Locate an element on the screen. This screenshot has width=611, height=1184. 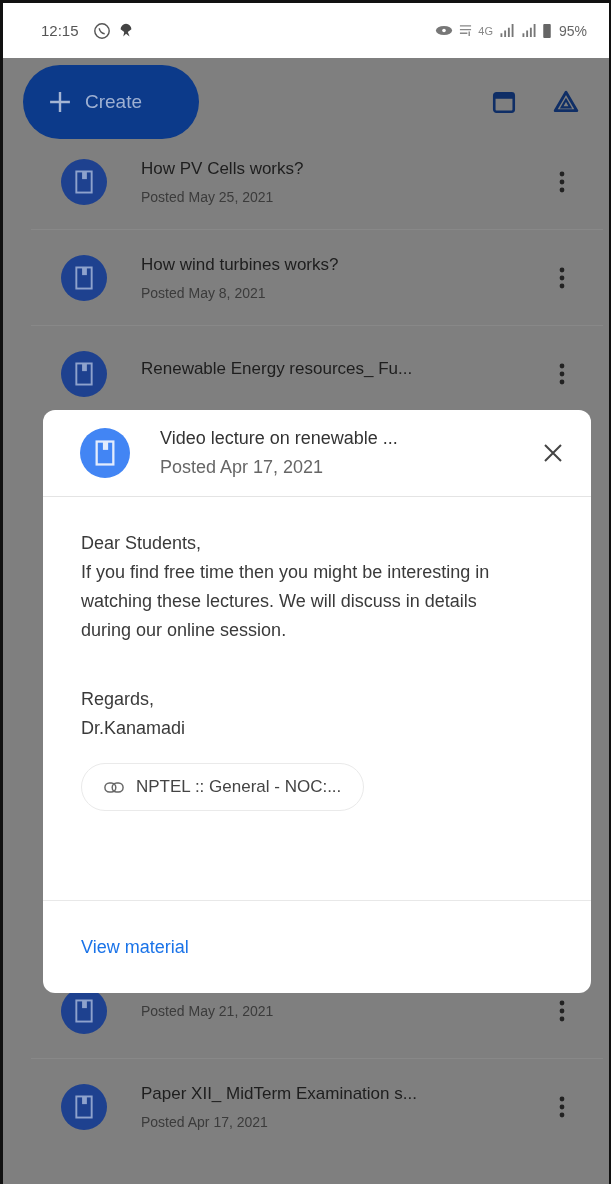
close-icon is located at coordinates (553, 453).